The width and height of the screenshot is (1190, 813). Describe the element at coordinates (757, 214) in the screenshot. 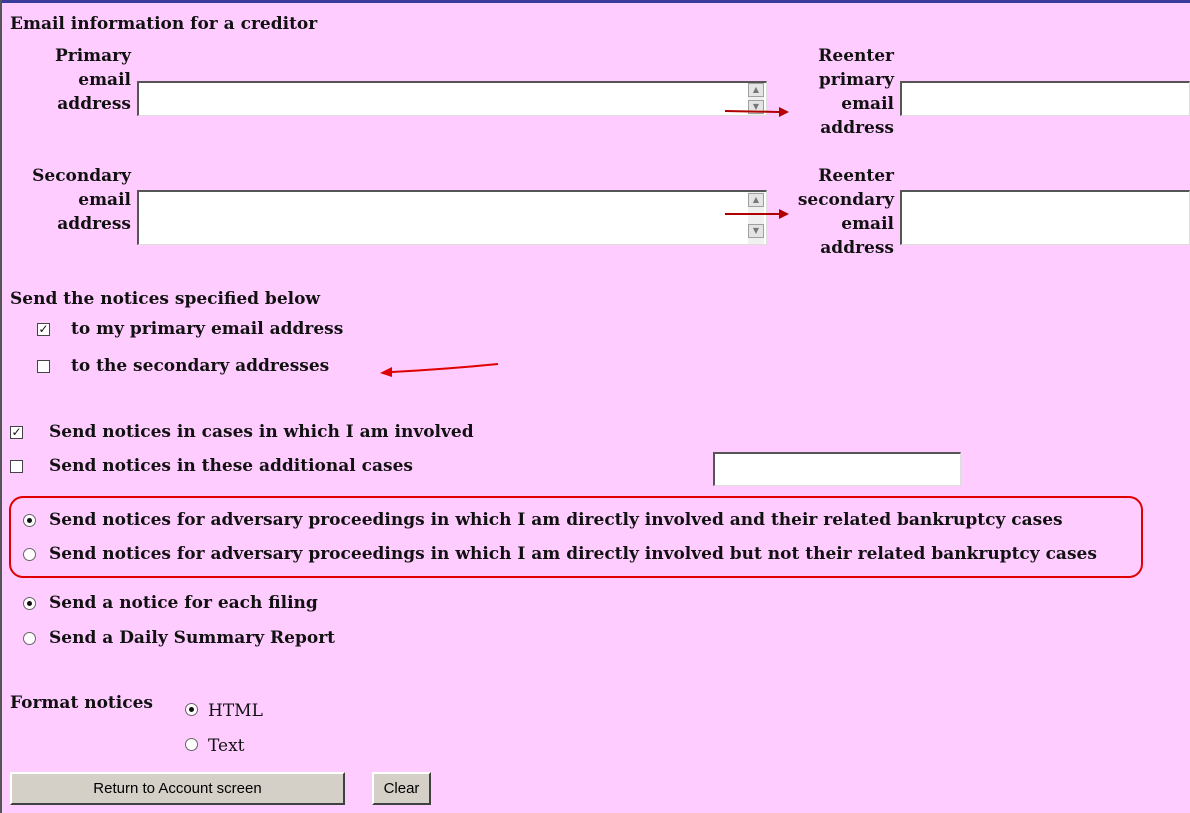

I see `annotation-arrow-secondary` at that location.